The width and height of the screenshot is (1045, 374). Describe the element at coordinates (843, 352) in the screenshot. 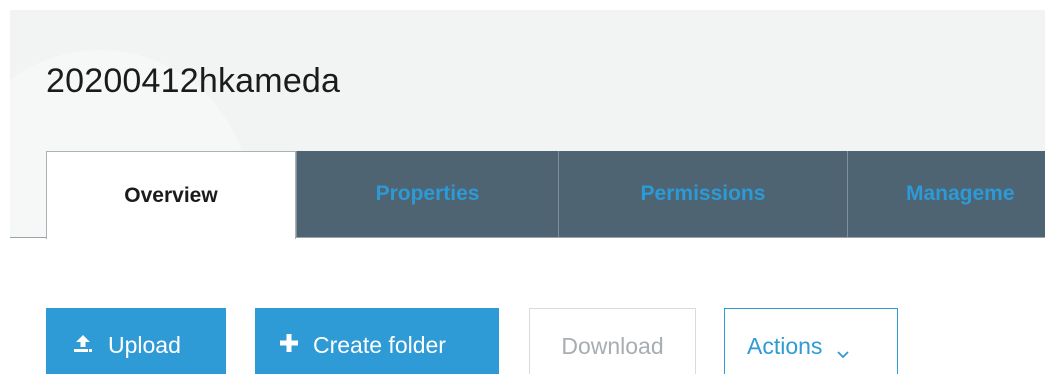

I see `chevron-down-icon` at that location.